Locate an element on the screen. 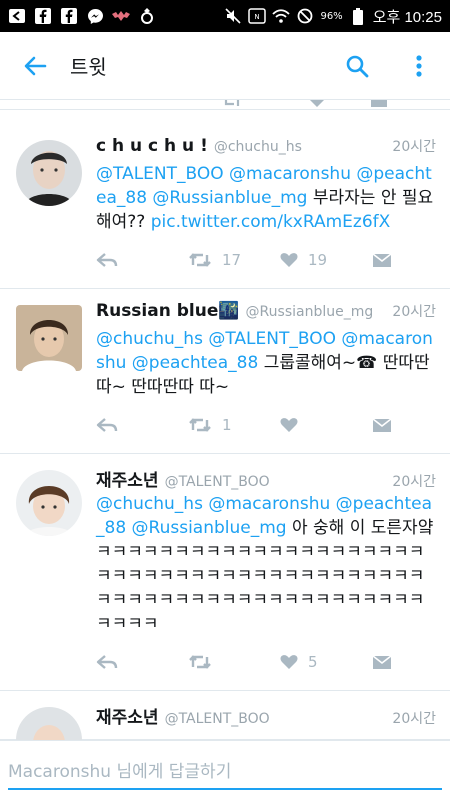 This screenshot has height=800, width=450. dm-icon is located at coordinates (379, 103).